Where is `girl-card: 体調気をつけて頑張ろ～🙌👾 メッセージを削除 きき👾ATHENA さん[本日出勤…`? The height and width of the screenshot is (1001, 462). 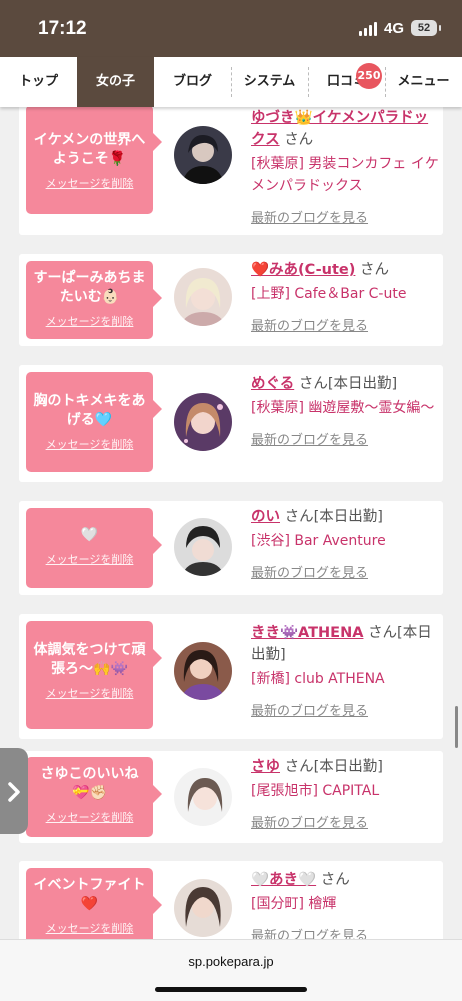
girl-card: 体調気をつけて頑張ろ～🙌👾 メッセージを削除 きき👾ATHENA さん[本日出勤… is located at coordinates (231, 676).